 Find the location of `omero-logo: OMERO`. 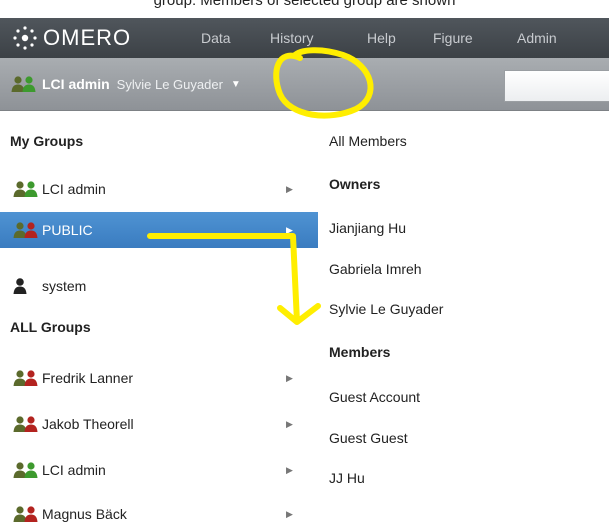

omero-logo: OMERO is located at coordinates (71, 38).